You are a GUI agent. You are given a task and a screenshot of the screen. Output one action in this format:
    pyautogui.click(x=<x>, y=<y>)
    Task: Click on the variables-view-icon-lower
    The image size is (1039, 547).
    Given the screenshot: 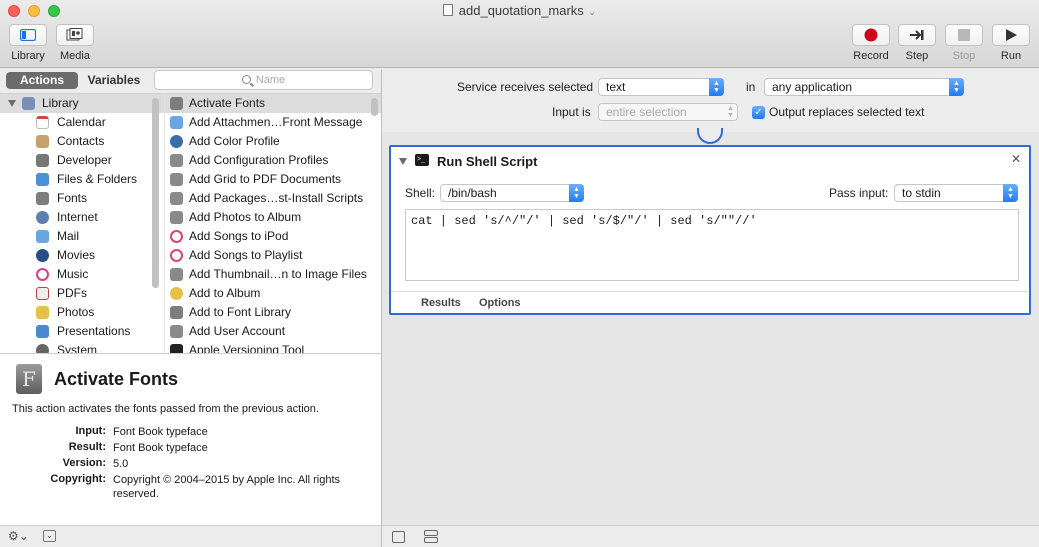 What is the action you would take?
    pyautogui.click(x=431, y=540)
    